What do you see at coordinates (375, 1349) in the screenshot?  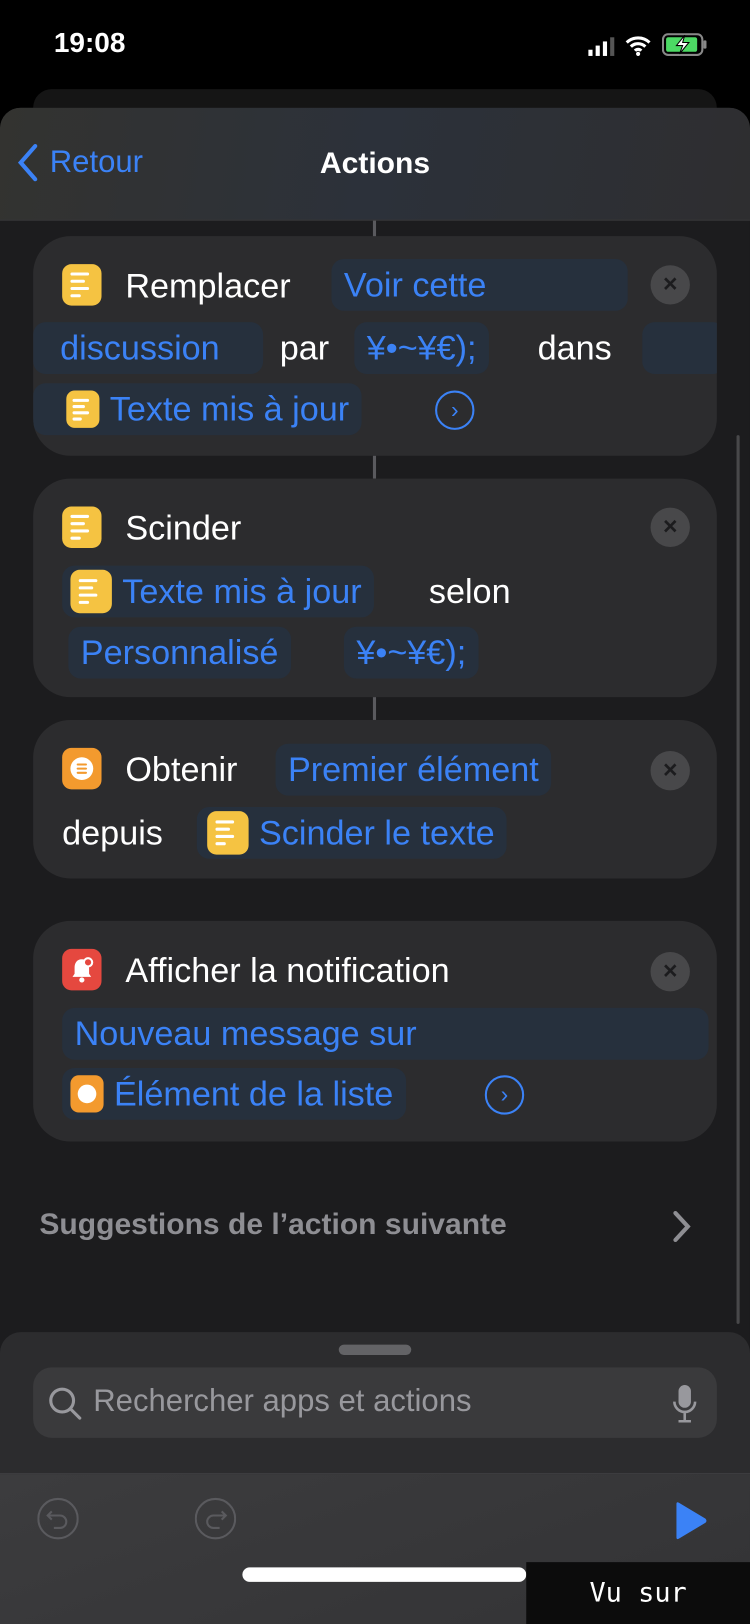 I see `sheet-grabber` at bounding box center [375, 1349].